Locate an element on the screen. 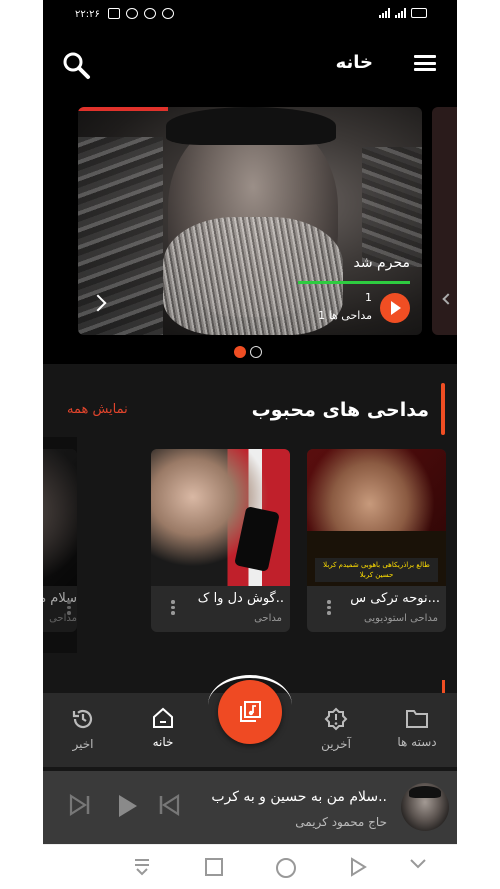  banner-next-slide-peek is located at coordinates (444, 221).